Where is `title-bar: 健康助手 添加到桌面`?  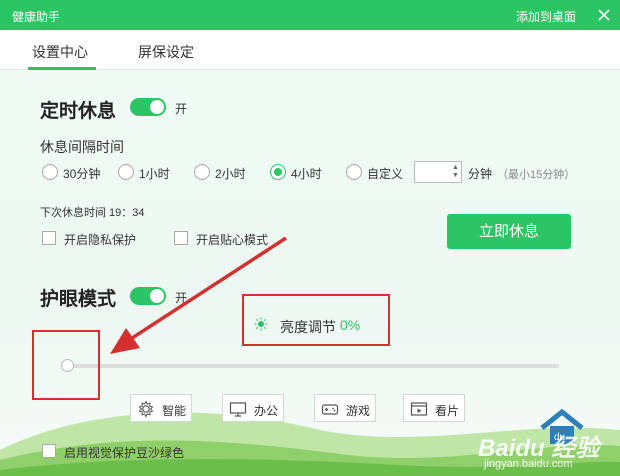 title-bar: 健康助手 添加到桌面 is located at coordinates (310, 15).